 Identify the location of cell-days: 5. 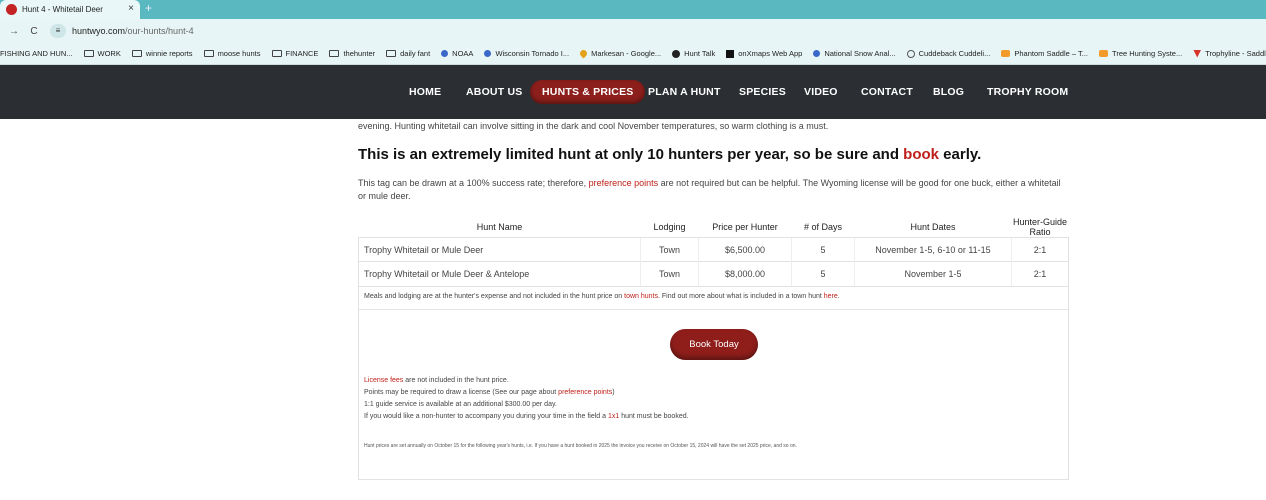
(823, 249).